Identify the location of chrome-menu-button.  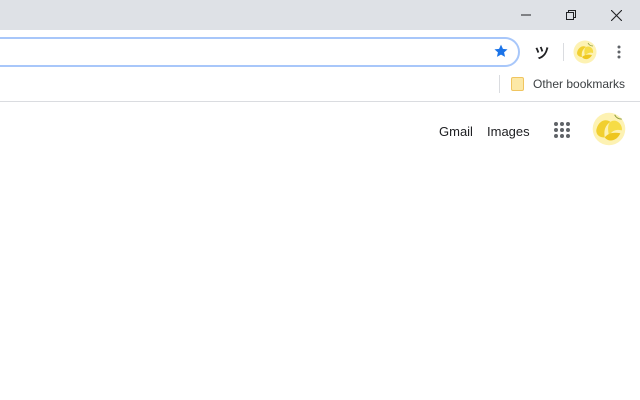
(619, 52).